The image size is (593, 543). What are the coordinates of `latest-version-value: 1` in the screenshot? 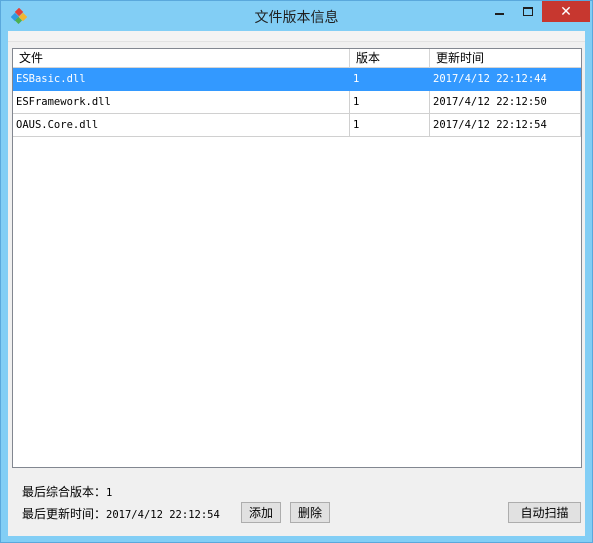 It's located at (109, 493).